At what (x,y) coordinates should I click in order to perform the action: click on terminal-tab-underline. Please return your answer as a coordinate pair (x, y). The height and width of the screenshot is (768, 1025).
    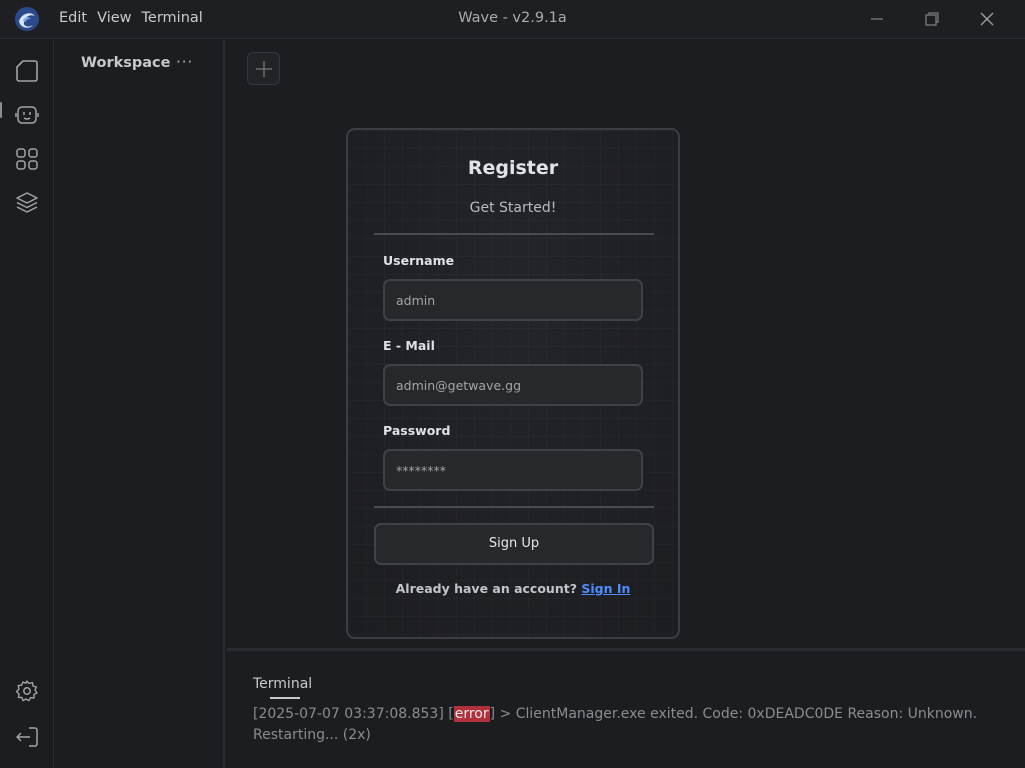
    Looking at the image, I should click on (285, 698).